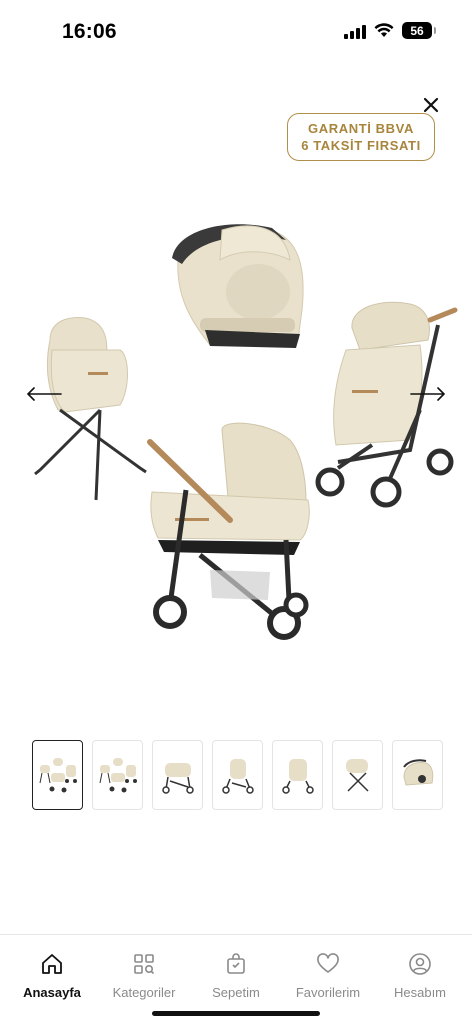 This screenshot has width=472, height=1024. What do you see at coordinates (238, 286) in the screenshot?
I see `car-seat-illustration` at bounding box center [238, 286].